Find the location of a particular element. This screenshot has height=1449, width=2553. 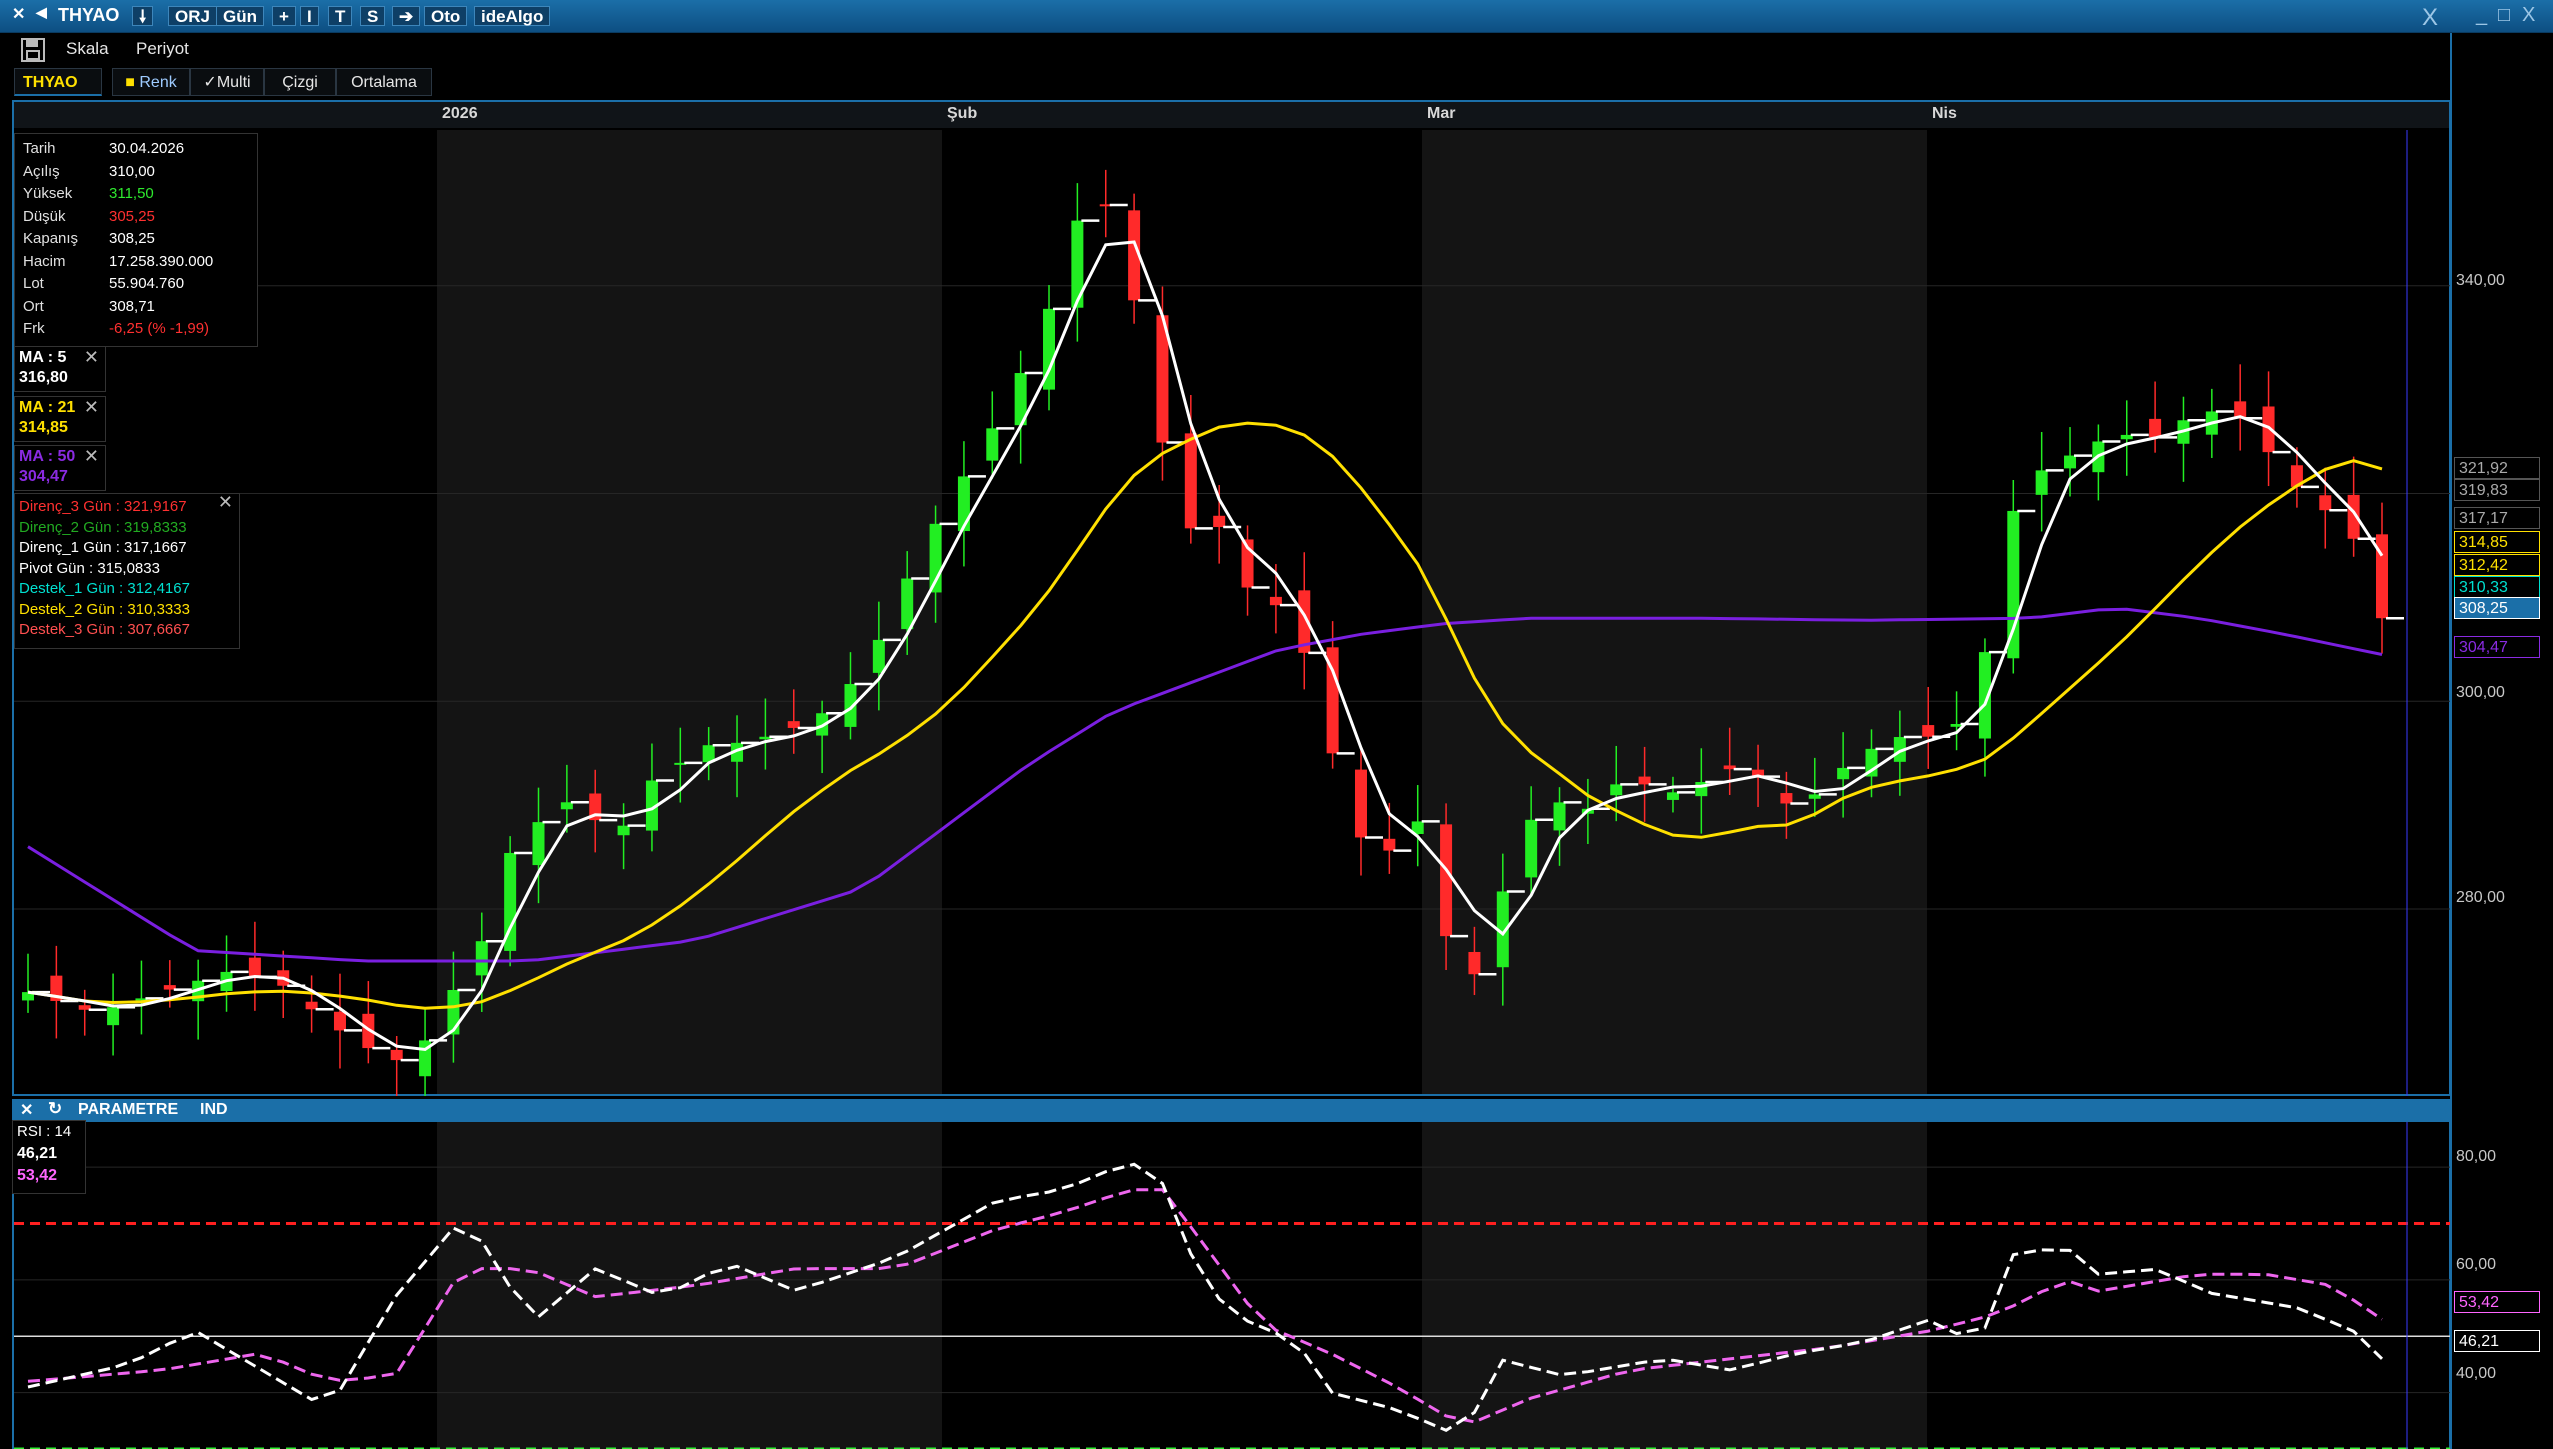

tab-multi-label: Multi is located at coordinates (233, 82).